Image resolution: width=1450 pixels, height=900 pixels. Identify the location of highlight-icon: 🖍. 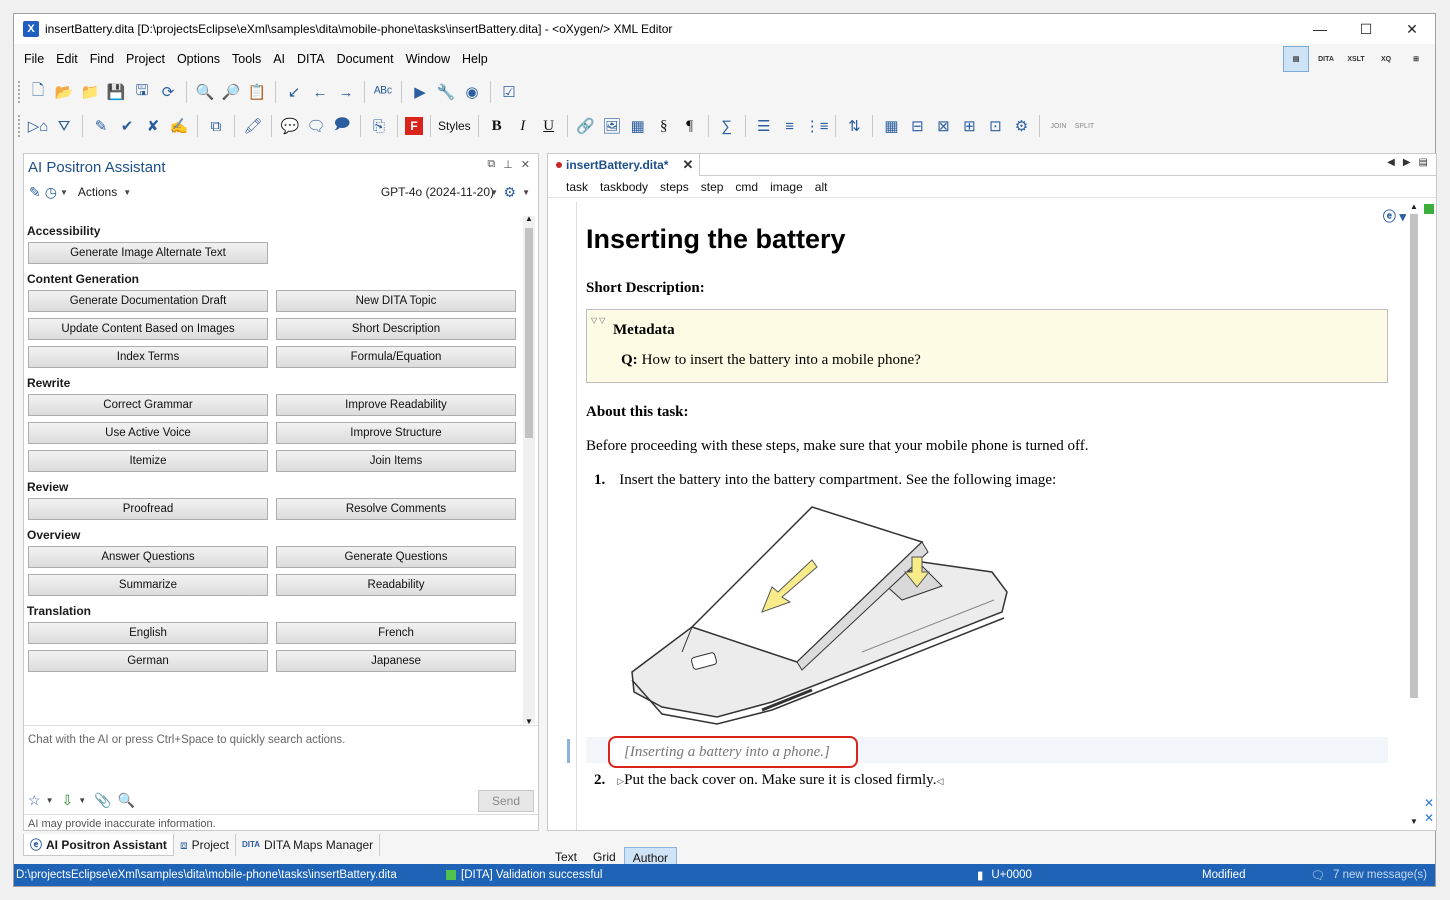
(253, 126).